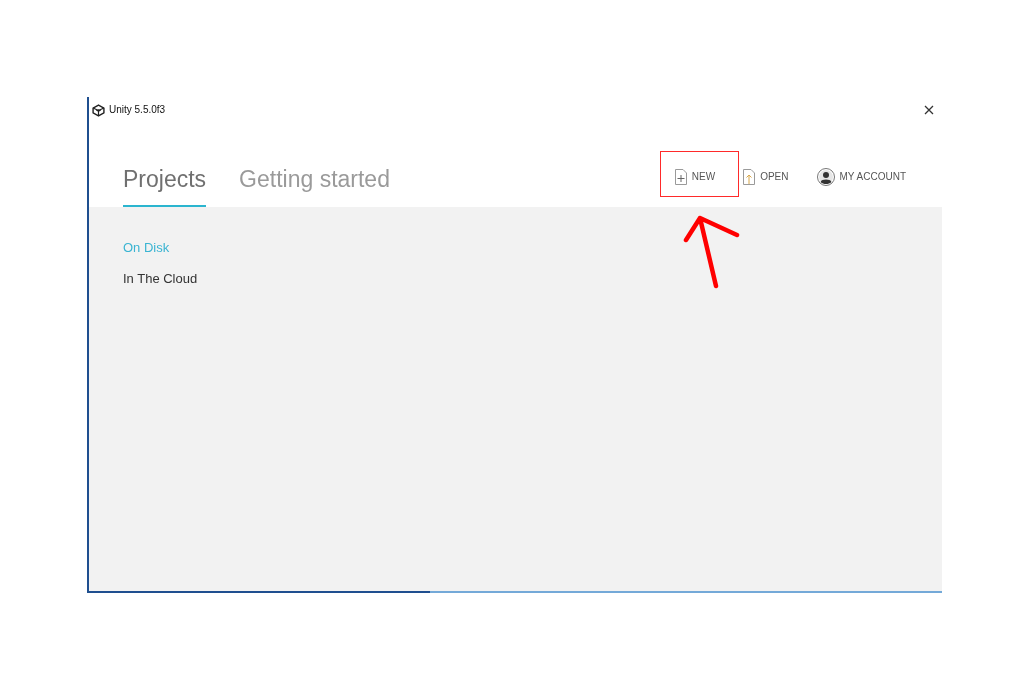 Image resolution: width=1024 pixels, height=683 pixels. What do you see at coordinates (98, 110) in the screenshot?
I see `cube-logo-icon` at bounding box center [98, 110].